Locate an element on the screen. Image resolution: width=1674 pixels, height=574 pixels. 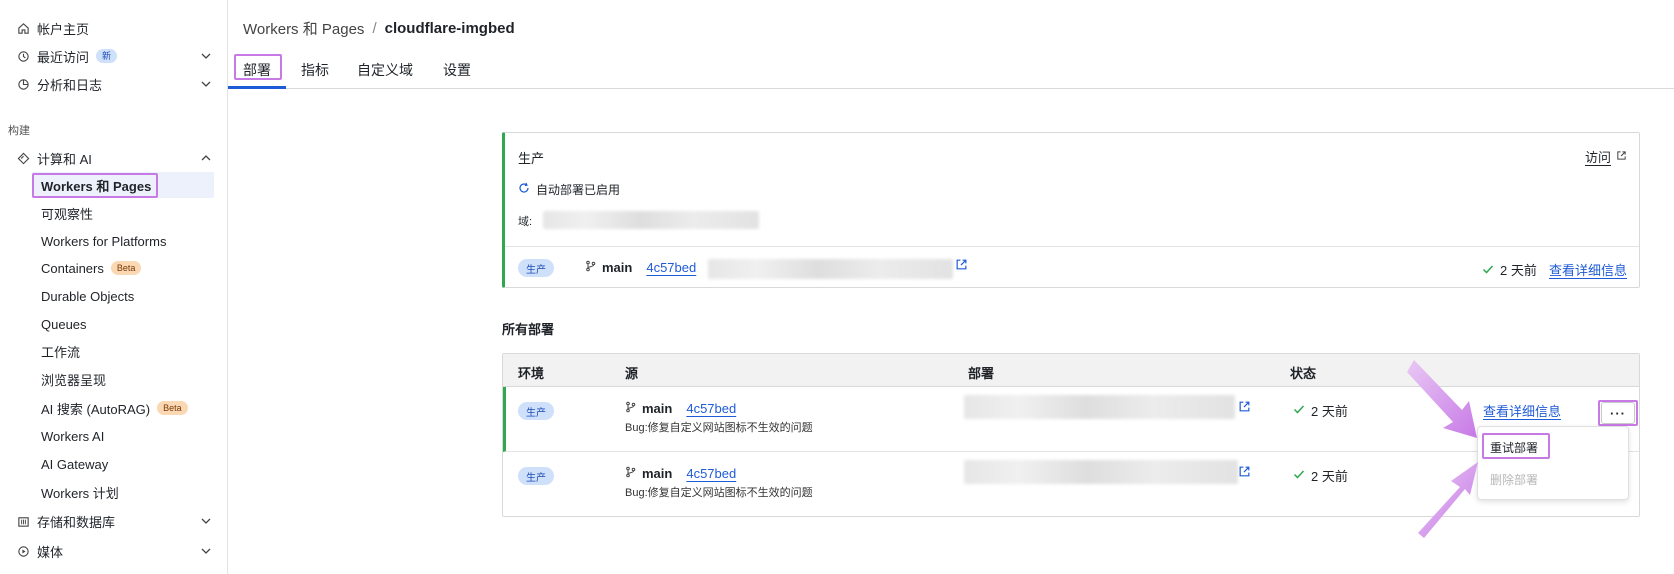
production-status: 2 天前 is located at coordinates (1509, 269).